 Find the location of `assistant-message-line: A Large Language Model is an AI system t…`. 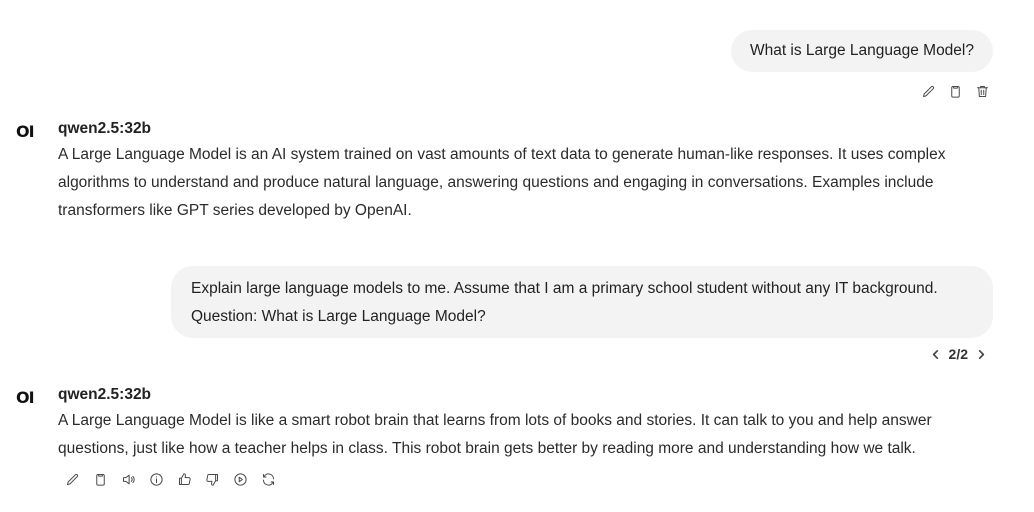

assistant-message-line: A Large Language Model is an AI system t… is located at coordinates (502, 154).